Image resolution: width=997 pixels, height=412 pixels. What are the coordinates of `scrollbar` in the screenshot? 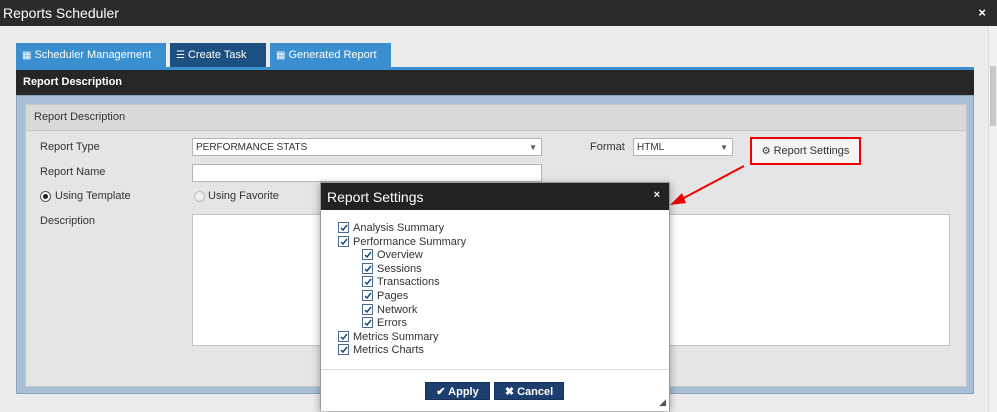 It's located at (992, 219).